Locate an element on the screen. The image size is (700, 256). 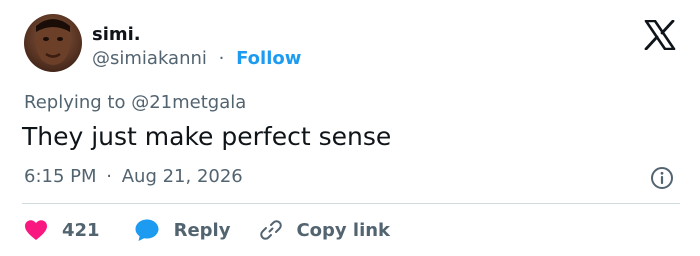
avatar is located at coordinates (53, 43).